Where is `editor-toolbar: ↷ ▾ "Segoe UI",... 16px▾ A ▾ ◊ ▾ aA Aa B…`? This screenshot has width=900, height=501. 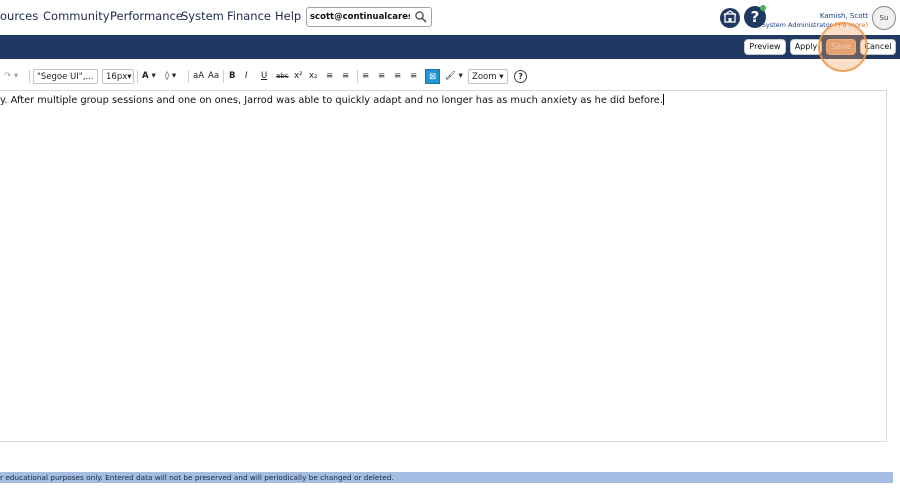 editor-toolbar: ↷ ▾ "Segoe UI",... 16px▾ A ▾ ◊ ▾ aA Aa B… is located at coordinates (450, 77).